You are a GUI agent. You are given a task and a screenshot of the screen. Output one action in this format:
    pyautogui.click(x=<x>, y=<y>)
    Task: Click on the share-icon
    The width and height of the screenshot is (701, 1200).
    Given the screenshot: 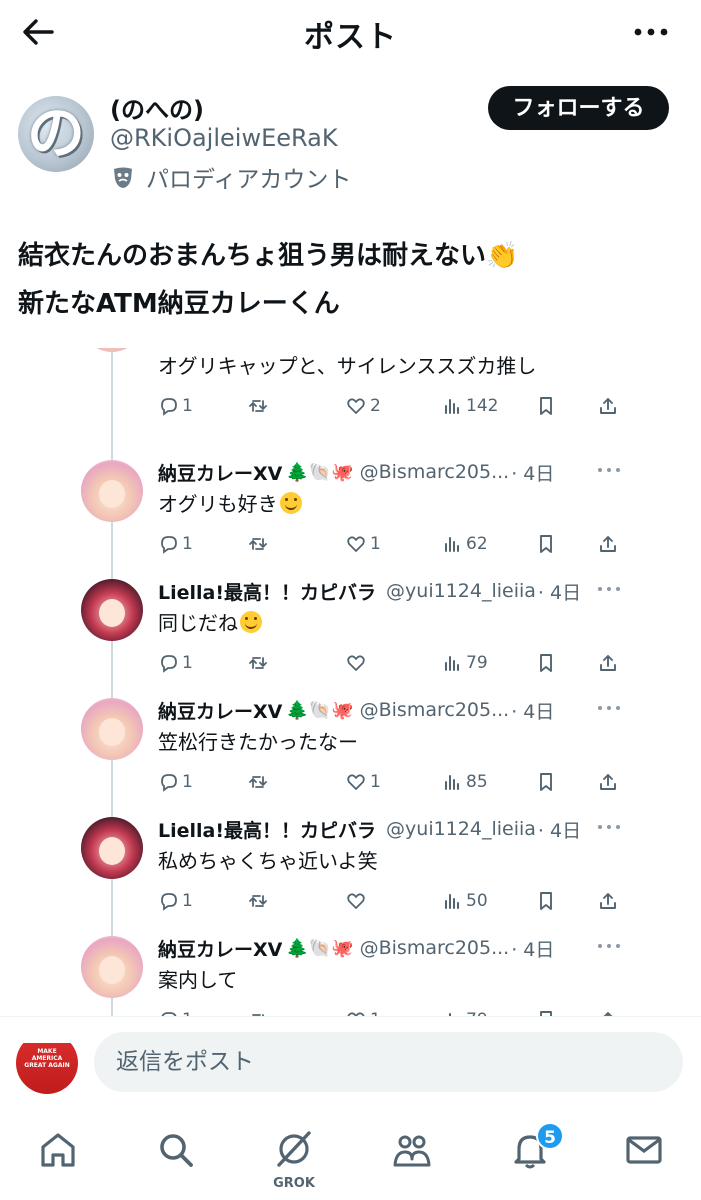 What is the action you would take?
    pyautogui.click(x=608, y=406)
    